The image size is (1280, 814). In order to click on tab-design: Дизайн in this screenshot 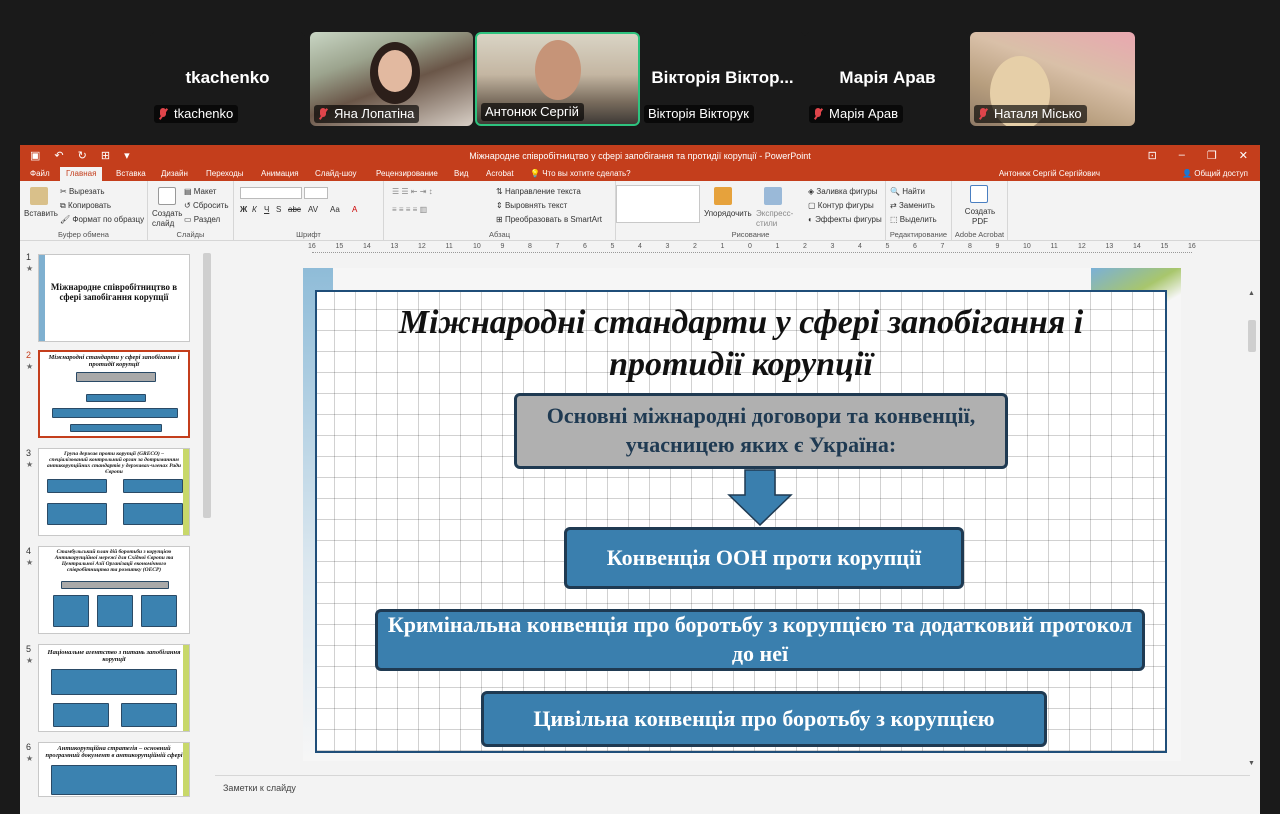, I will do `click(174, 173)`.